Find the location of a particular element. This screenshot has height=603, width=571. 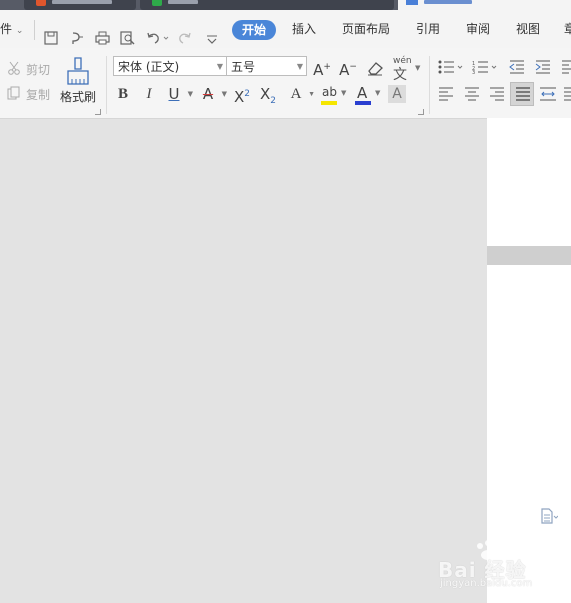

menu-divider is located at coordinates (34, 30).